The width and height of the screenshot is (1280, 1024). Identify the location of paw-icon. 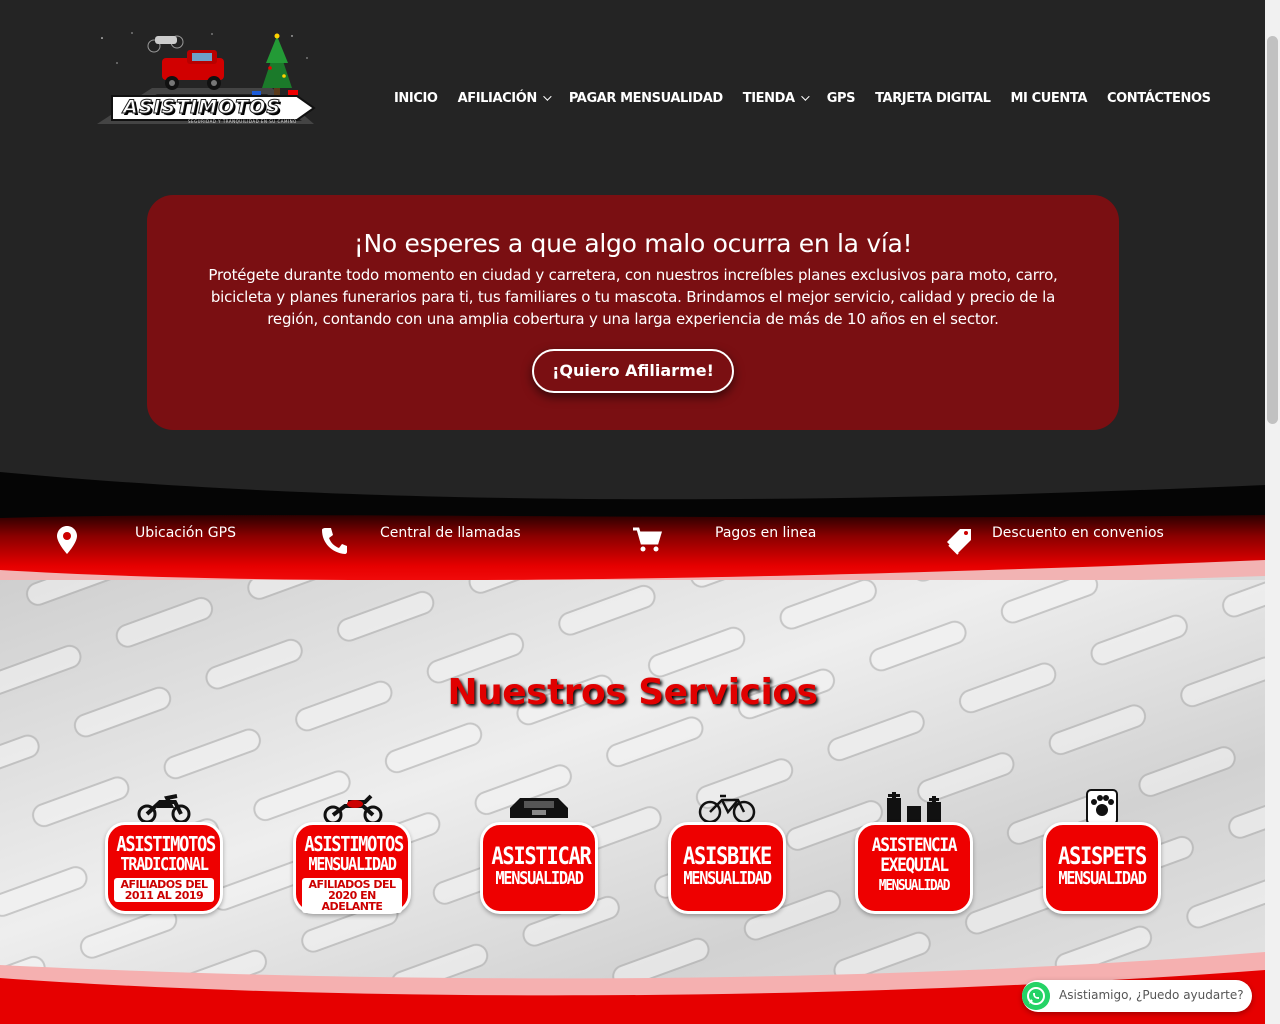
(1102, 806).